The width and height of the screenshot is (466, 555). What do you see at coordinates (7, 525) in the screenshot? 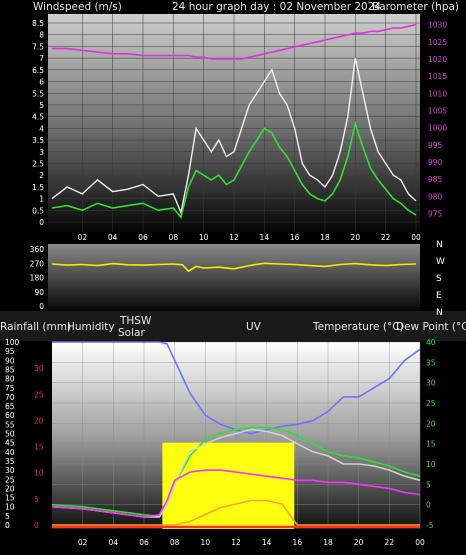
I see `humidity-tick-label: 0` at bounding box center [7, 525].